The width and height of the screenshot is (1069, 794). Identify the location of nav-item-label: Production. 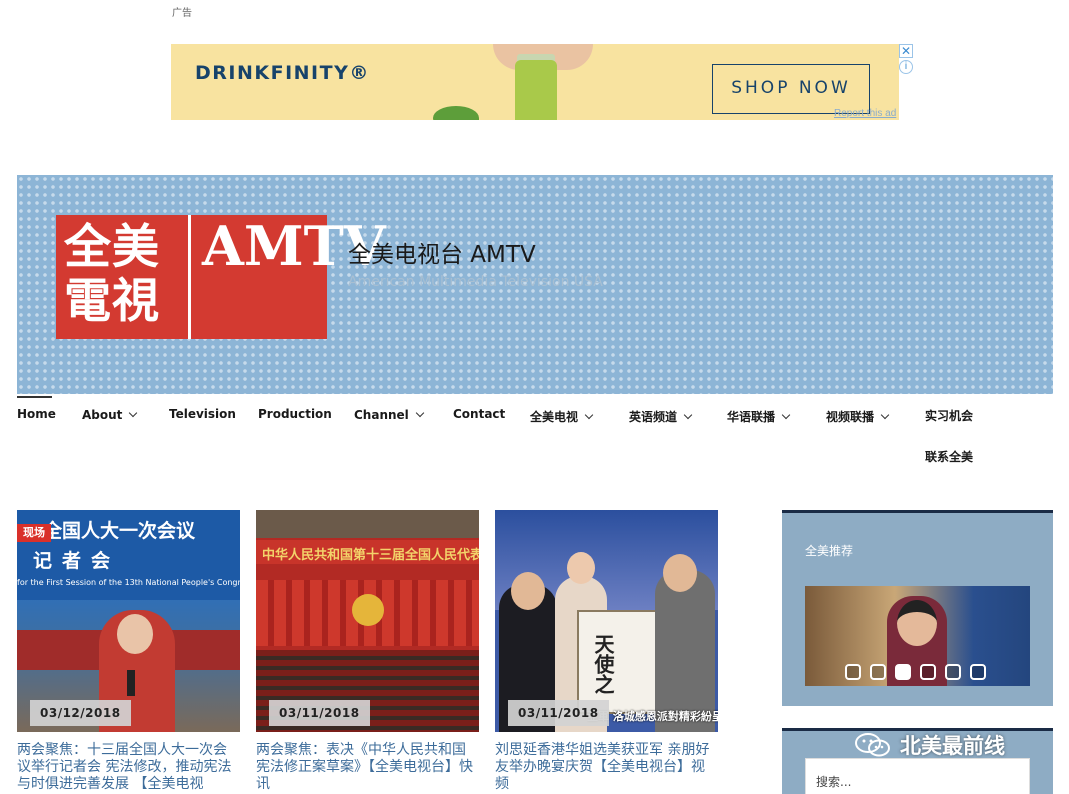
(295, 414).